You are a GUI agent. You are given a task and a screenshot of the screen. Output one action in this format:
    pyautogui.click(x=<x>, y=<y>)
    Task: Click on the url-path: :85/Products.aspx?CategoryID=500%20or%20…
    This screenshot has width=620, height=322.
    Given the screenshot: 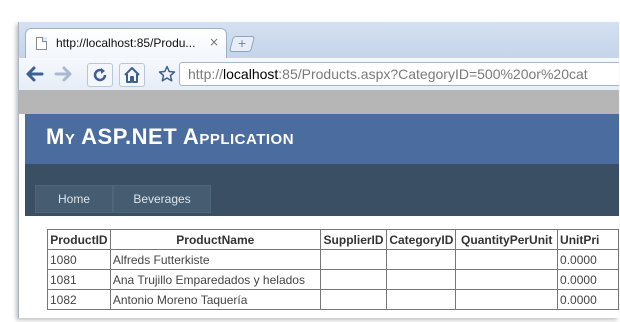 What is the action you would take?
    pyautogui.click(x=433, y=74)
    